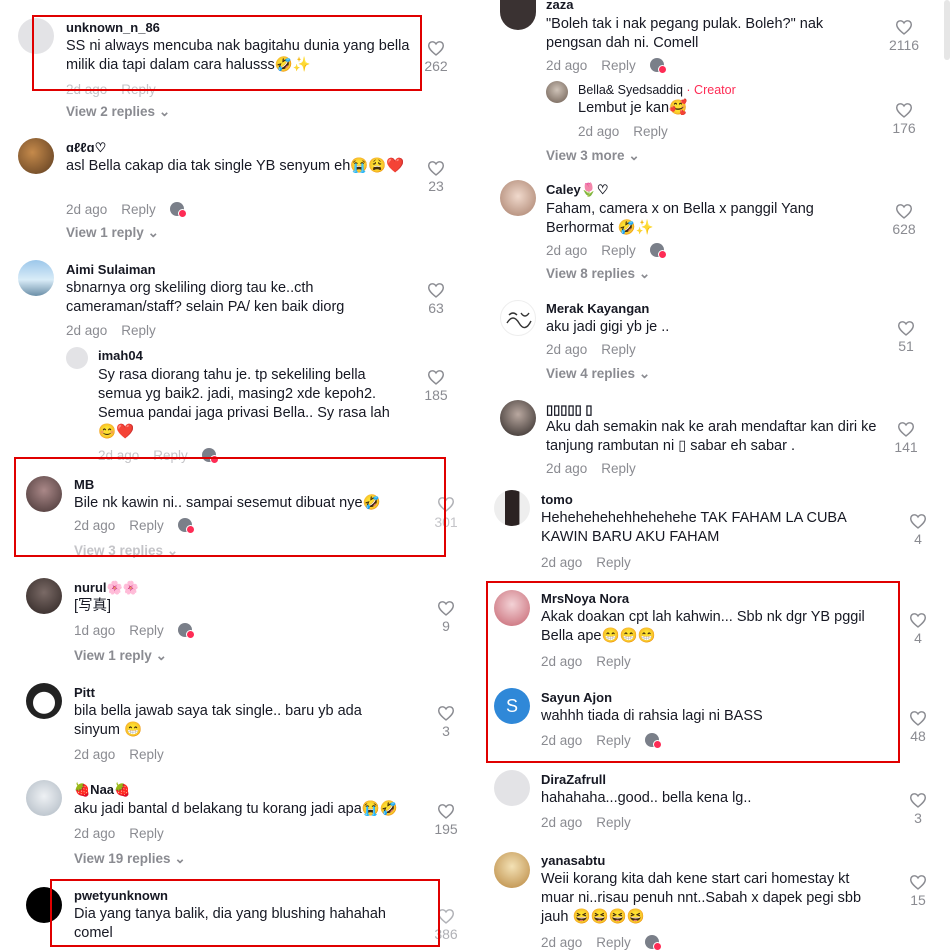  What do you see at coordinates (446, 820) in the screenshot?
I see `like-button: 195` at bounding box center [446, 820].